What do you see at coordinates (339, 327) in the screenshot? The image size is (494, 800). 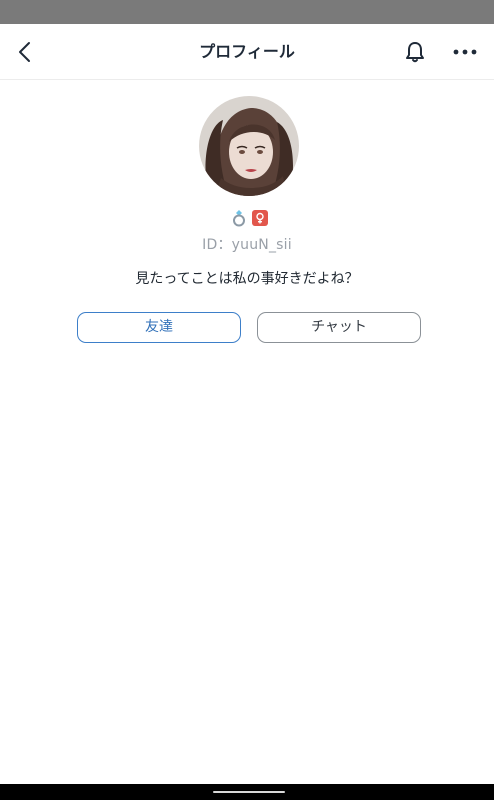 I see `chat-button: チャット` at bounding box center [339, 327].